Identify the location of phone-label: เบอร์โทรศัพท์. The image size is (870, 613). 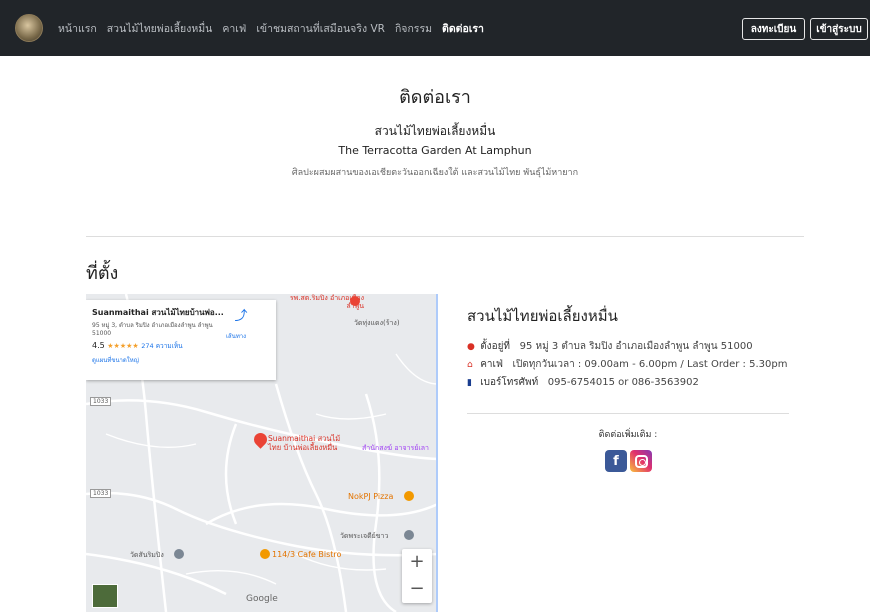
(509, 382).